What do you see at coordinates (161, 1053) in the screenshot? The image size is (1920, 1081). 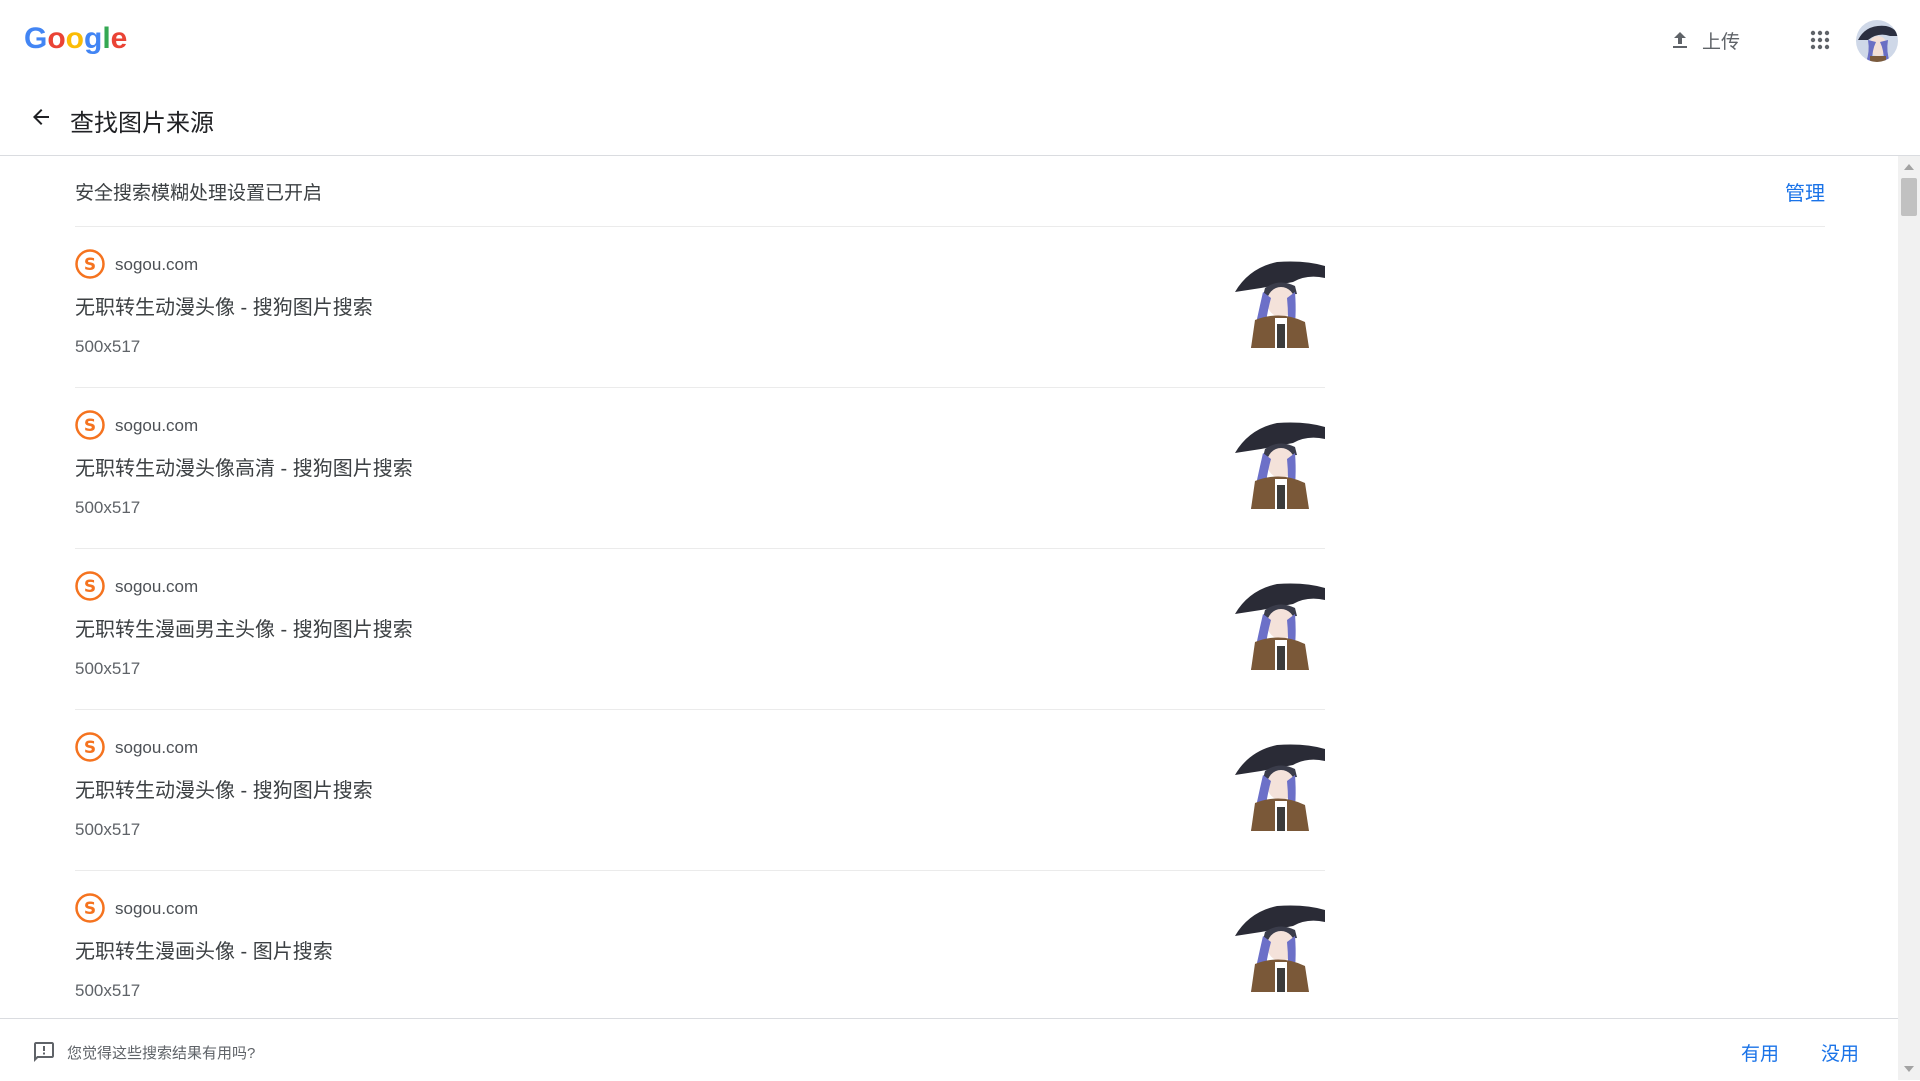 I see `feedback-question: 您觉得这些搜索结果有用吗?` at bounding box center [161, 1053].